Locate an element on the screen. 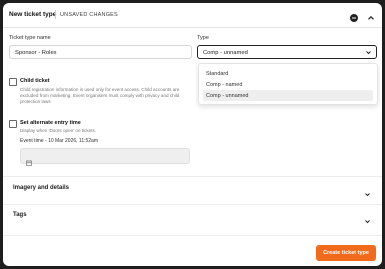  type-select: Comp - unnamed is located at coordinates (287, 52).